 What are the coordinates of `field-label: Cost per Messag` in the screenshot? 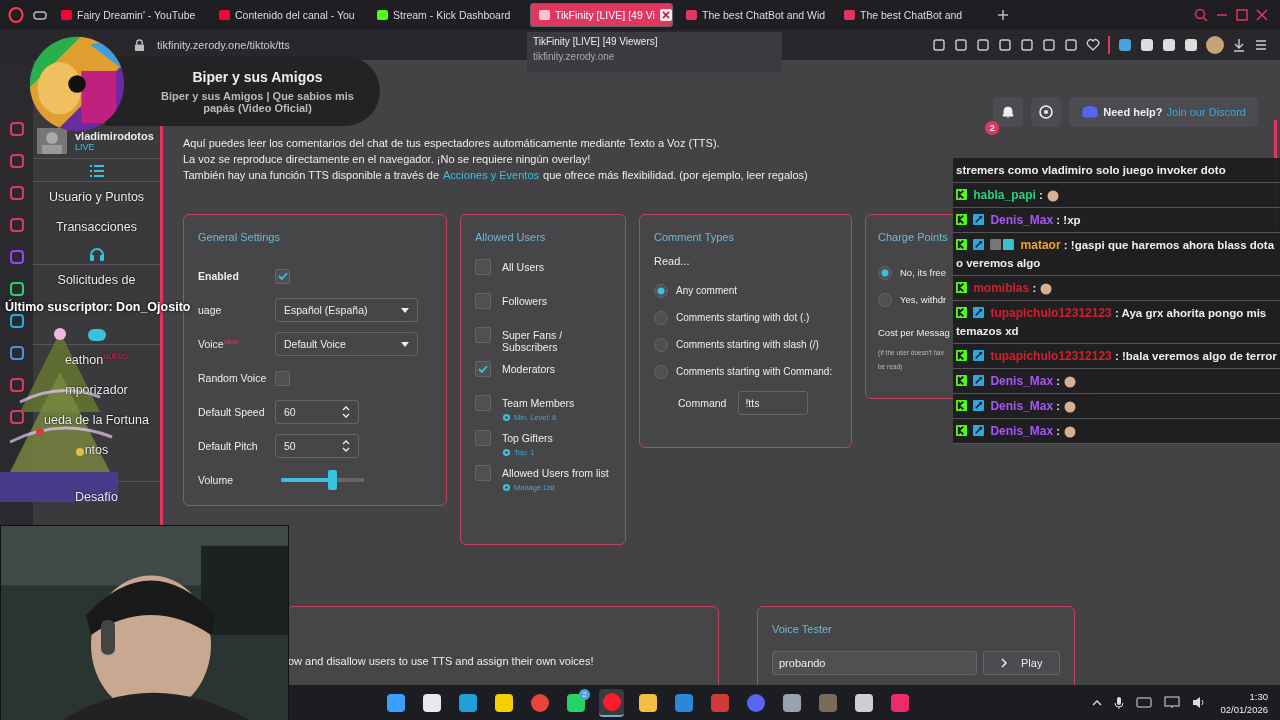 It's located at (914, 332).